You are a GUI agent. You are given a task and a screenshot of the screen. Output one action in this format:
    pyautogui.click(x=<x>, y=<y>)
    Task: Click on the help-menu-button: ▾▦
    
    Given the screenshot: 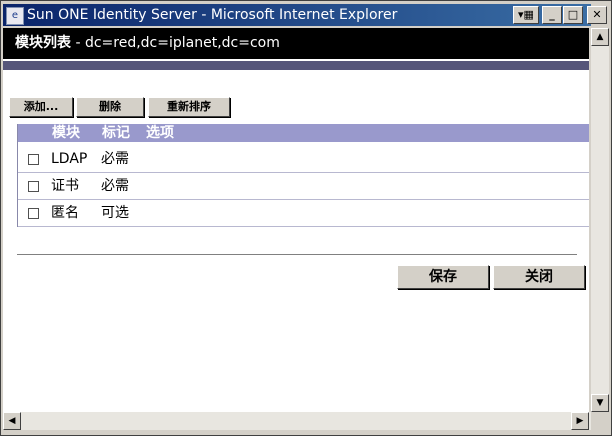 What is the action you would take?
    pyautogui.click(x=526, y=15)
    